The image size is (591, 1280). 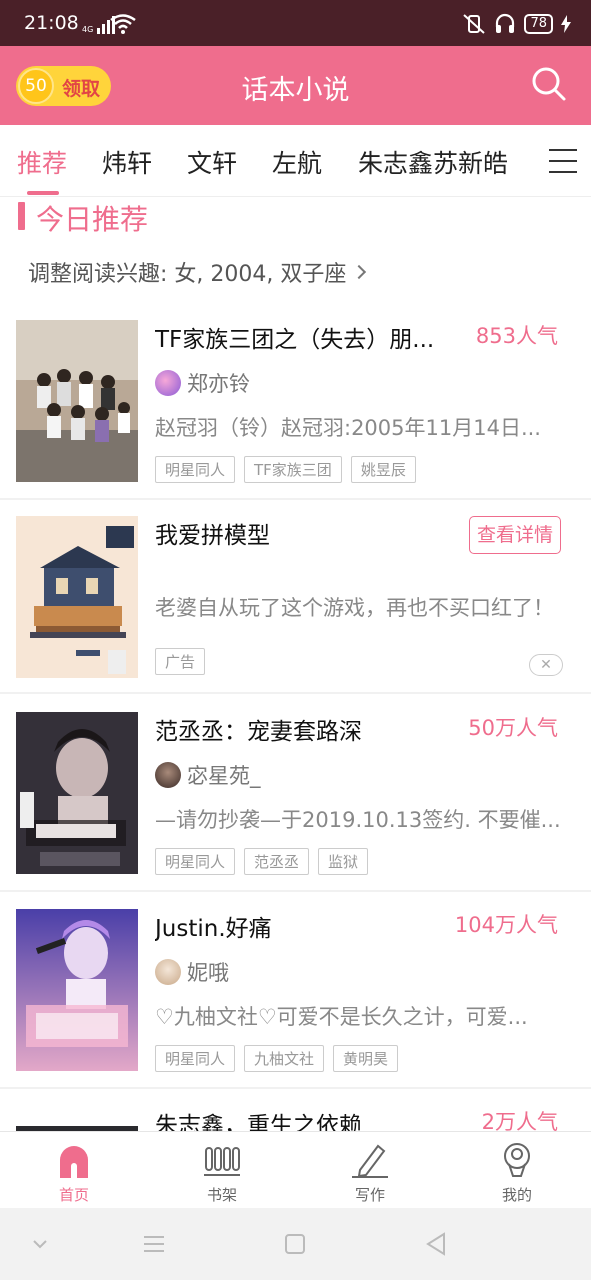 What do you see at coordinates (538, 24) in the screenshot?
I see `battery-indicator: 78` at bounding box center [538, 24].